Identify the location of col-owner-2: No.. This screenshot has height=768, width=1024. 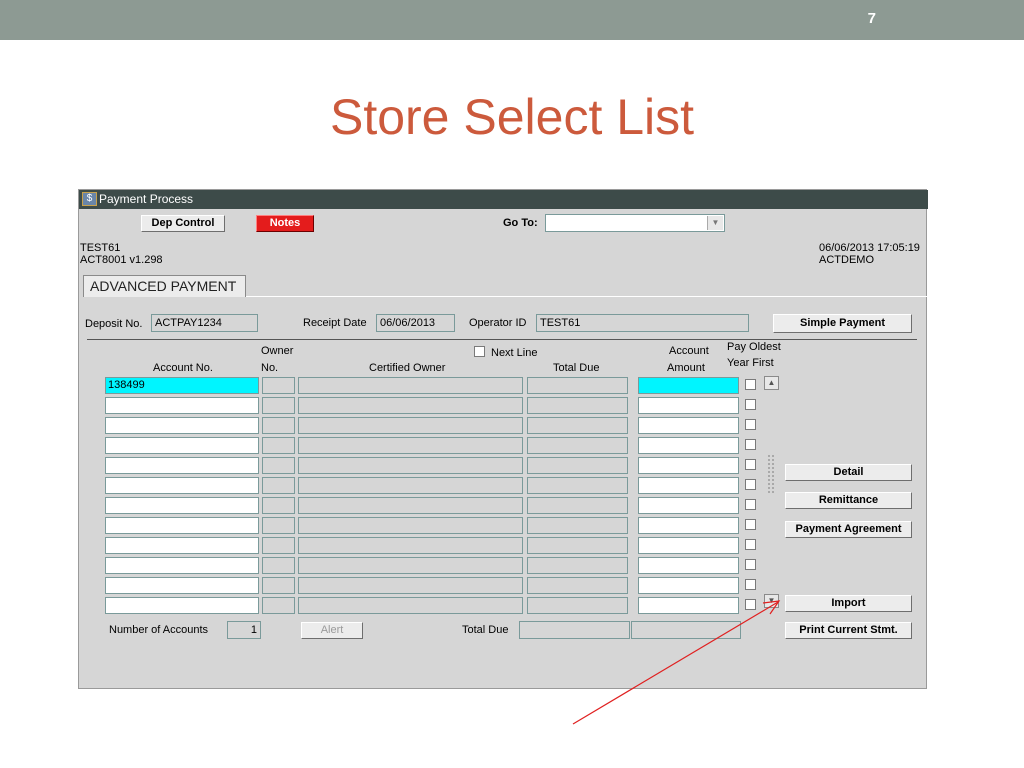
(270, 368).